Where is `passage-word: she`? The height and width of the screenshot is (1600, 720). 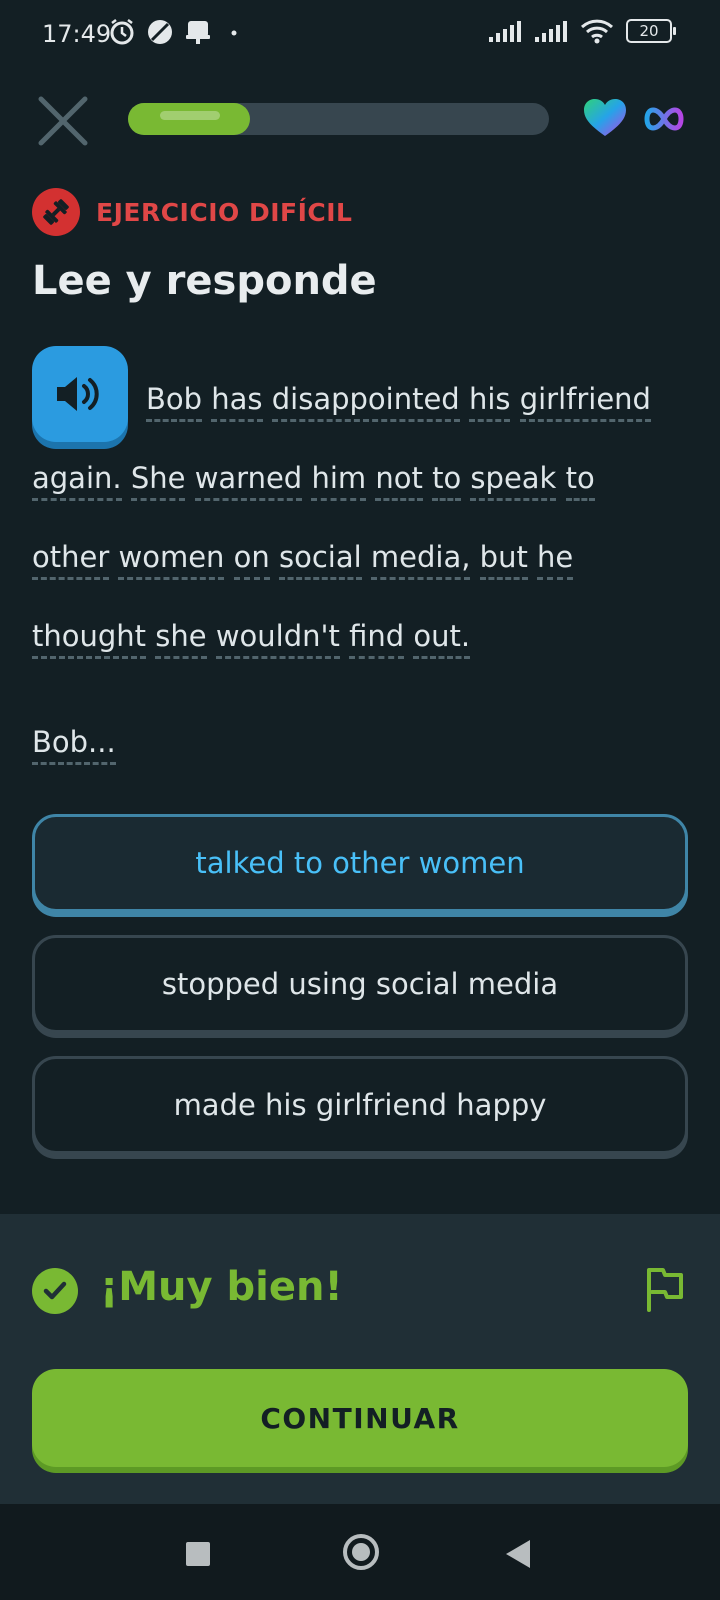
passage-word: she is located at coordinates (181, 639).